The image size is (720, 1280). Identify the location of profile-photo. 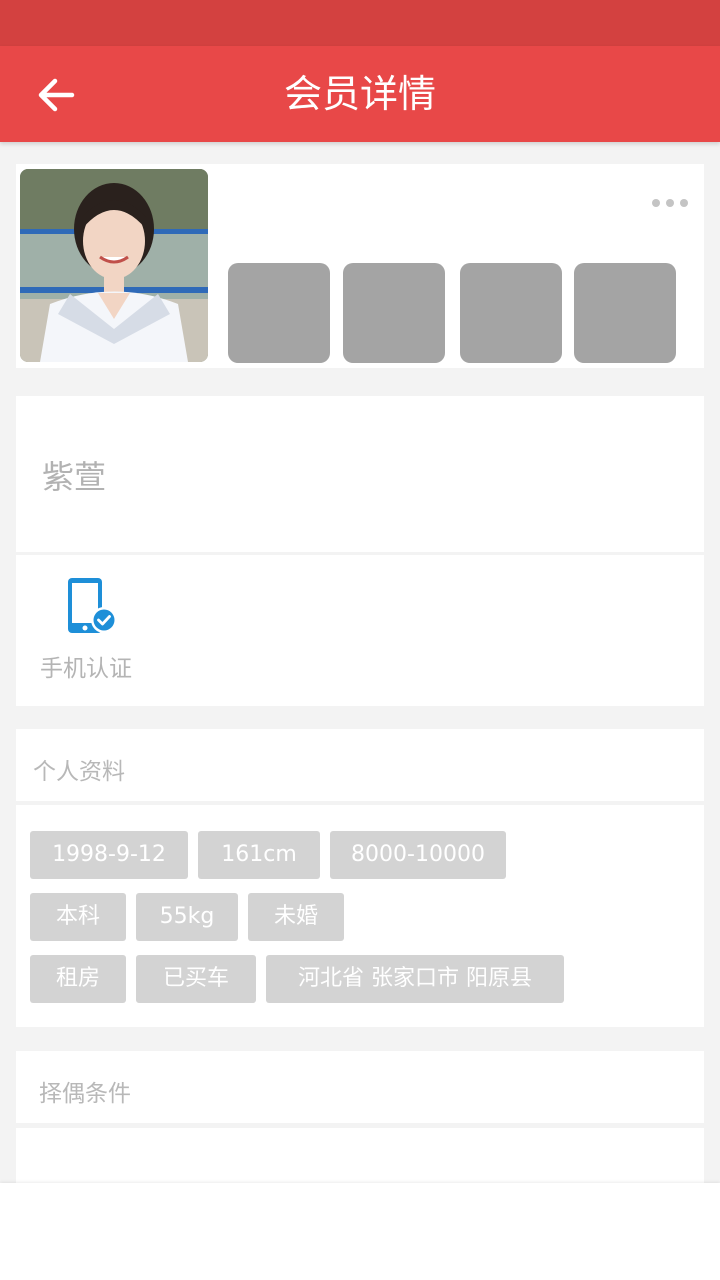
(114, 265).